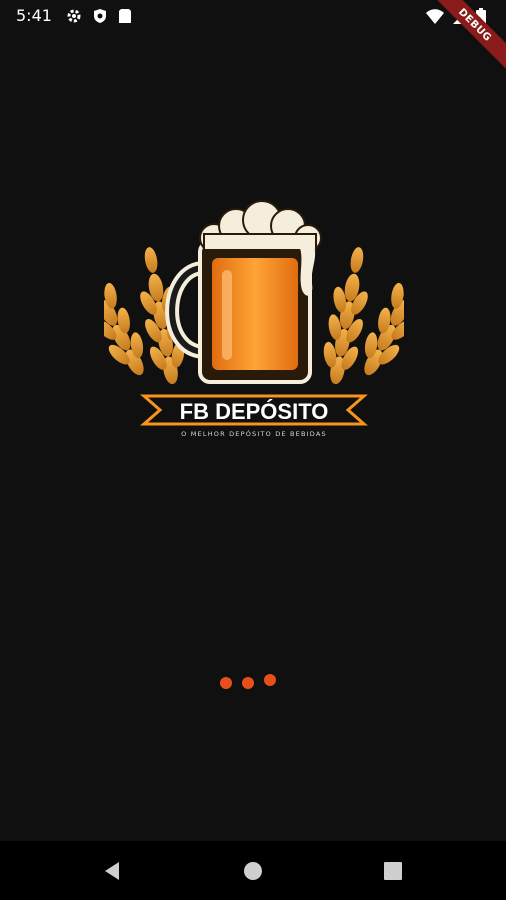  I want to click on sim-card-icon, so click(125, 18).